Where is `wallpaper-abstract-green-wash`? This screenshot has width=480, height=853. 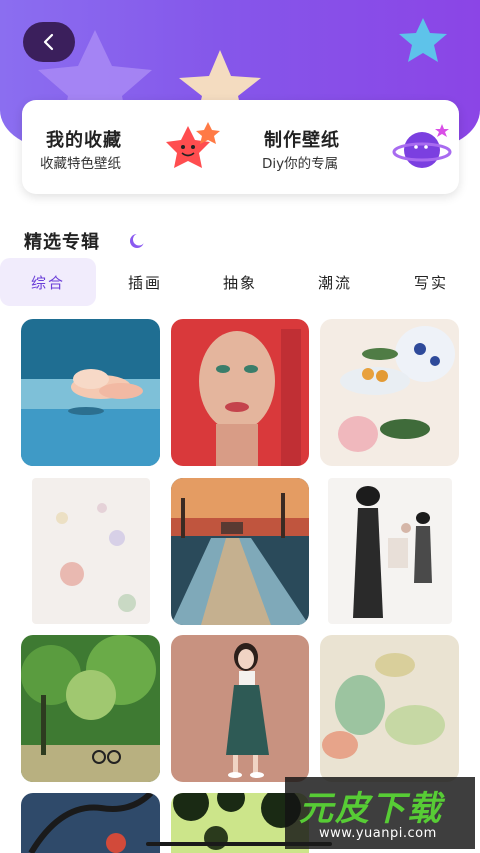 wallpaper-abstract-green-wash is located at coordinates (389, 708).